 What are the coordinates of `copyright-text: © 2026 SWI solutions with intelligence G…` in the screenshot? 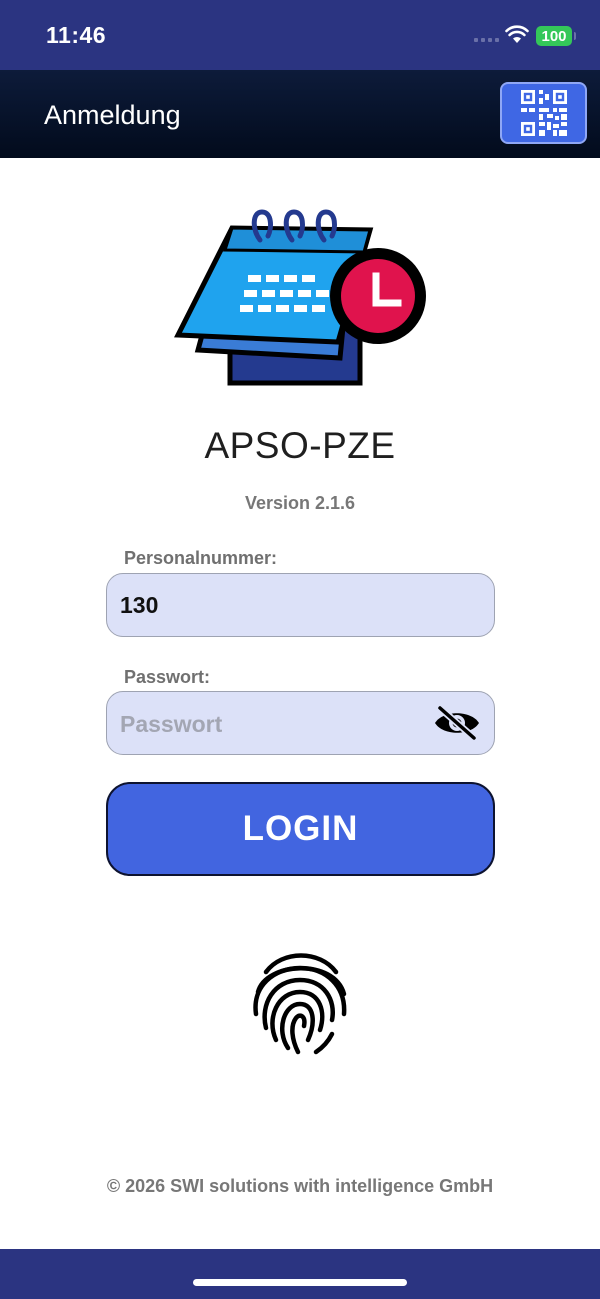 It's located at (300, 1186).